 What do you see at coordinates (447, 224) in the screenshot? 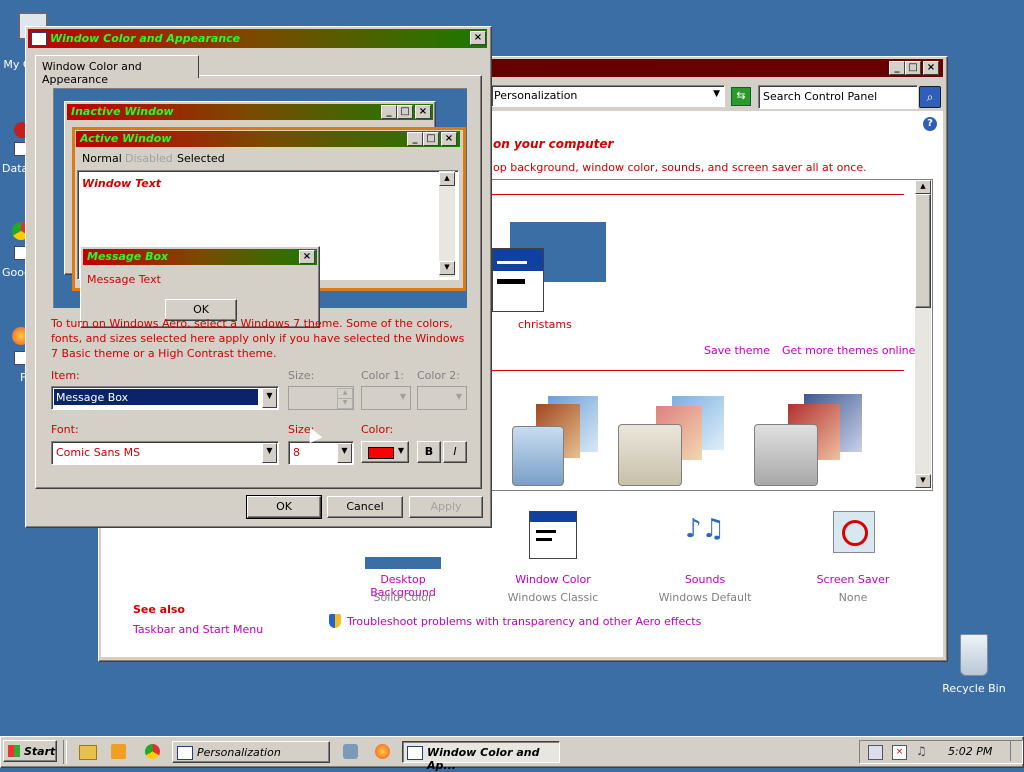
I see `preview-scrollbar: ▲ ▼` at bounding box center [447, 224].